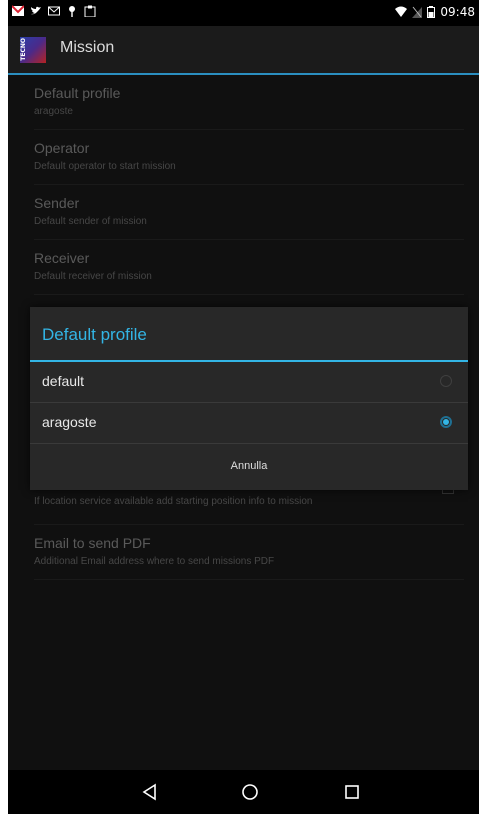  I want to click on option-default: default, so click(249, 382).